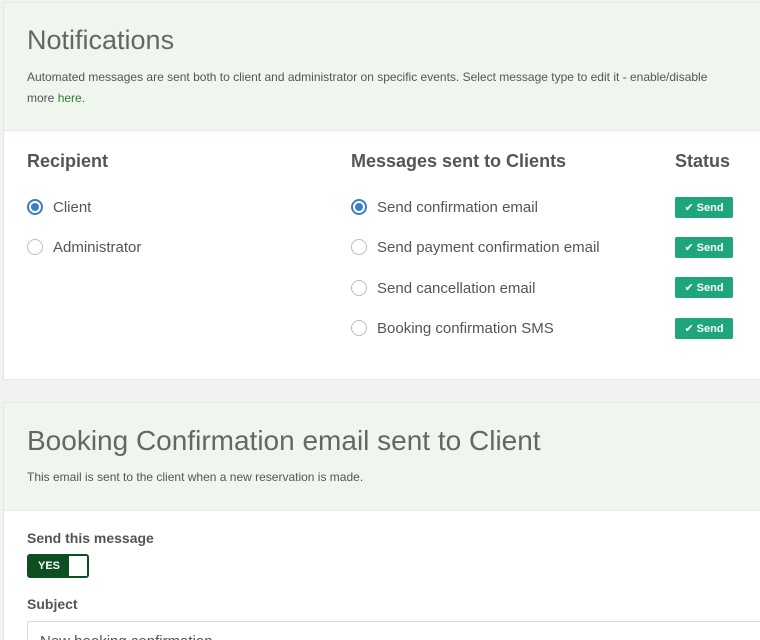  I want to click on message-option-label: Send payment confirmation email, so click(488, 247).